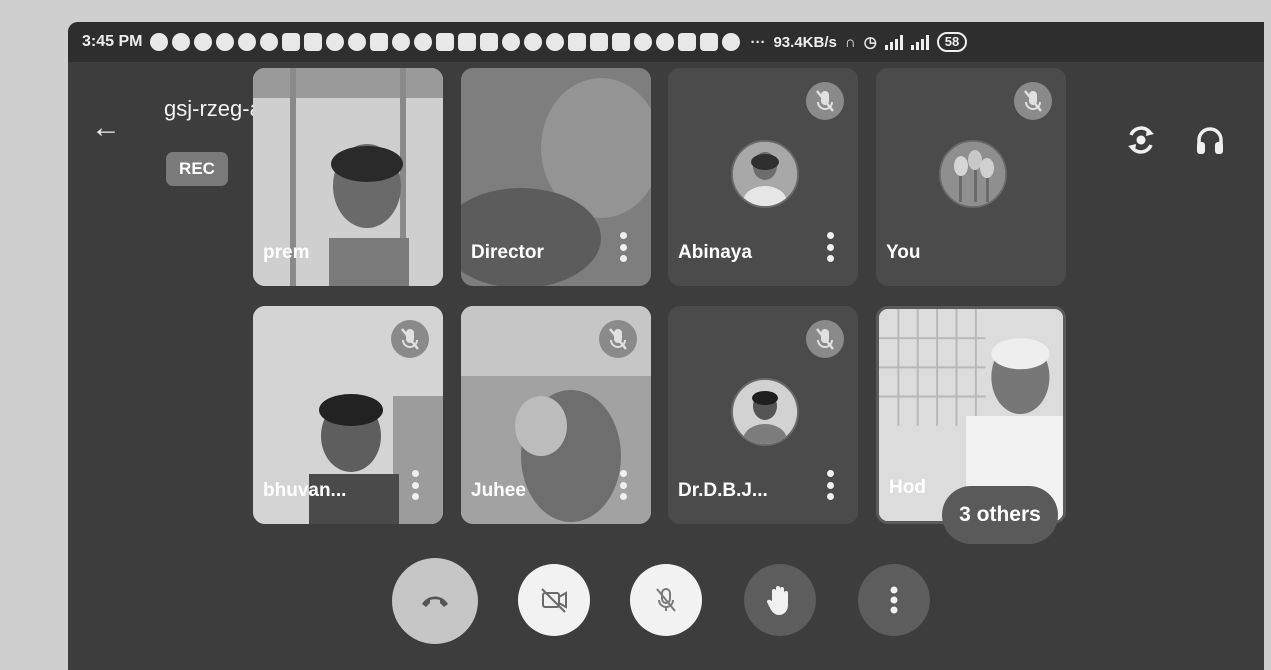 The width and height of the screenshot is (1271, 670). What do you see at coordinates (777, 600) in the screenshot?
I see `hand-icon` at bounding box center [777, 600].